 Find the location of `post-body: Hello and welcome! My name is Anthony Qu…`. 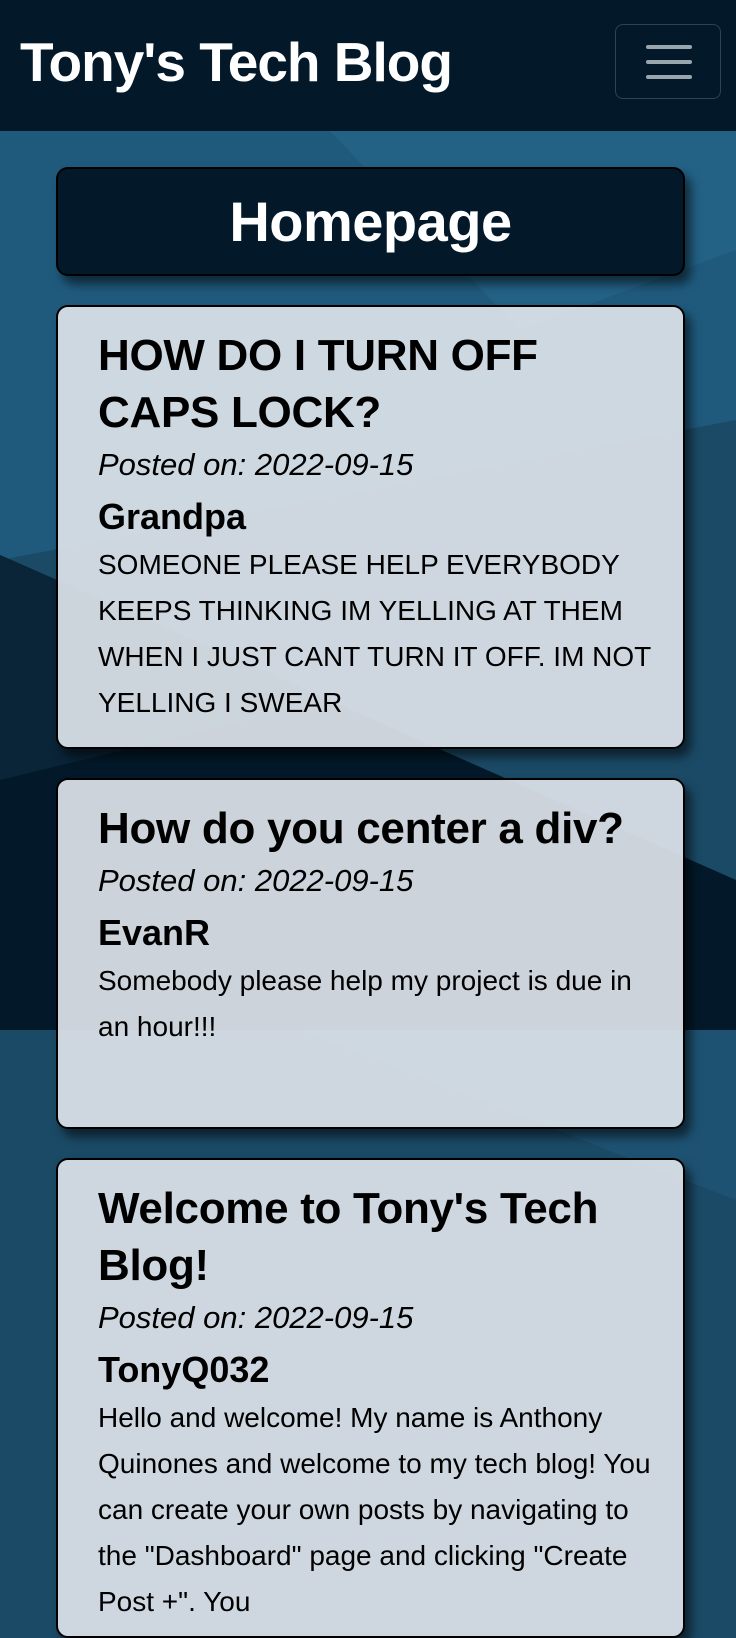

post-body: Hello and welcome! My name is Anthony Qu… is located at coordinates (374, 1509).